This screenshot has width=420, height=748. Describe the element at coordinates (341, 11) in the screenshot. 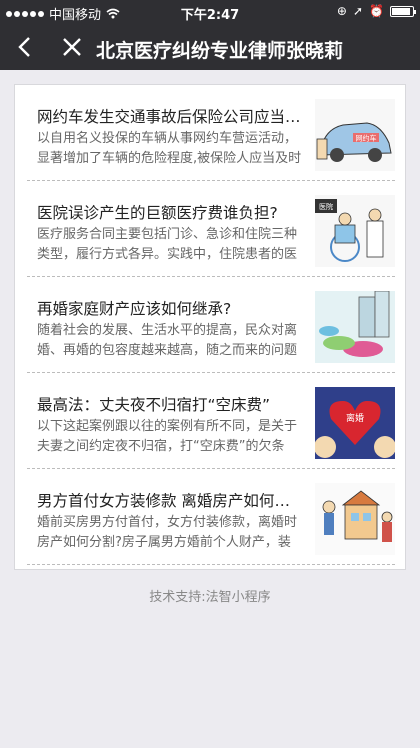

I see `rotation-lock-icon: ⊕` at that location.